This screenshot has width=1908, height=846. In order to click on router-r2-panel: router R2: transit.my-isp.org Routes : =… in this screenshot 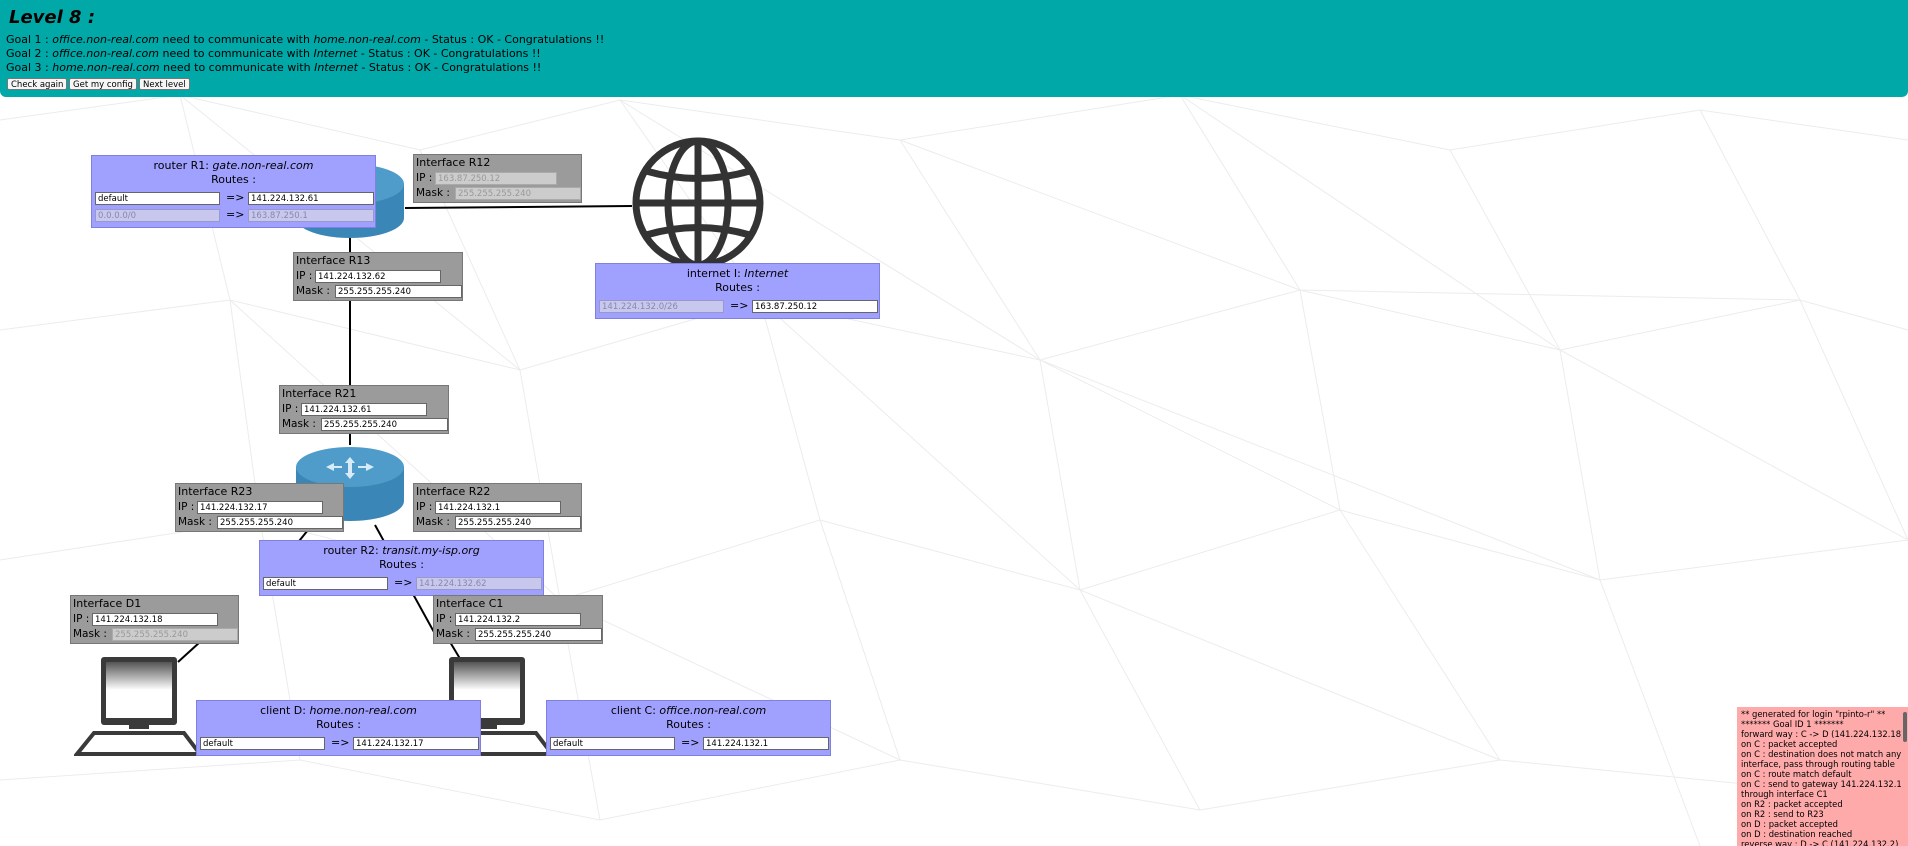, I will do `click(401, 568)`.